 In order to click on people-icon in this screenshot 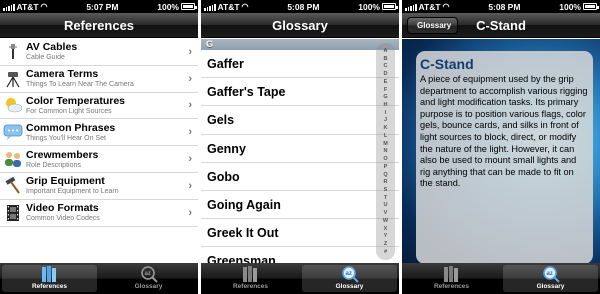, I will do `click(13, 159)`.